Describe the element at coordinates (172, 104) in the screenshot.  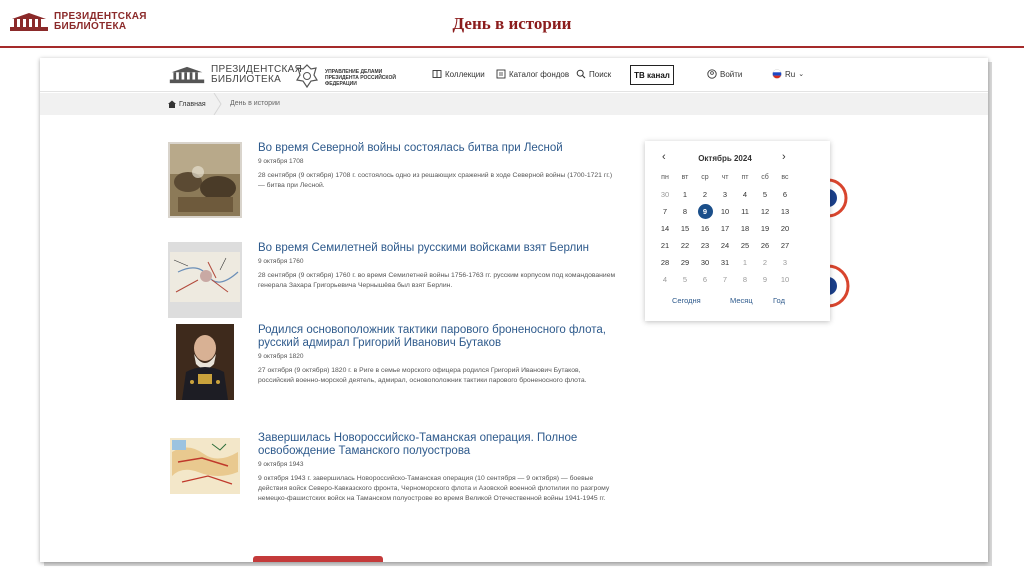
I see `home-icon` at that location.